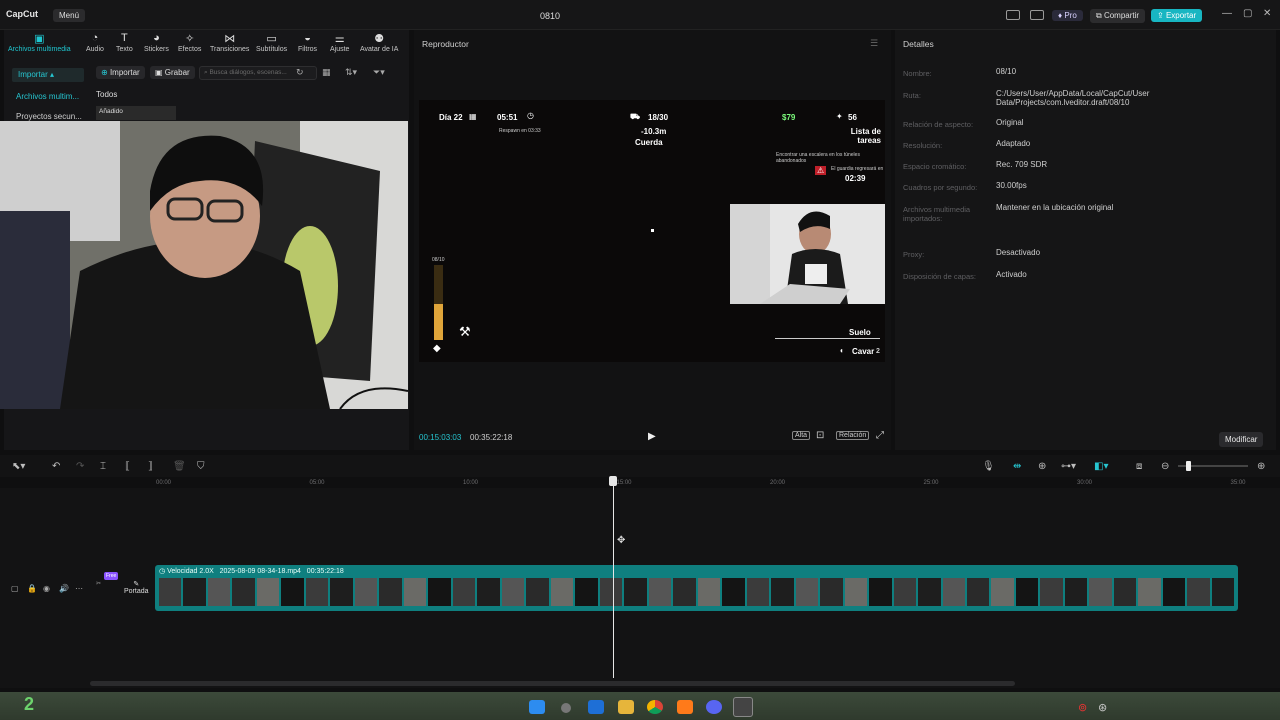  What do you see at coordinates (874, 43) in the screenshot?
I see `player-menu-icon: ☰` at bounding box center [874, 43].